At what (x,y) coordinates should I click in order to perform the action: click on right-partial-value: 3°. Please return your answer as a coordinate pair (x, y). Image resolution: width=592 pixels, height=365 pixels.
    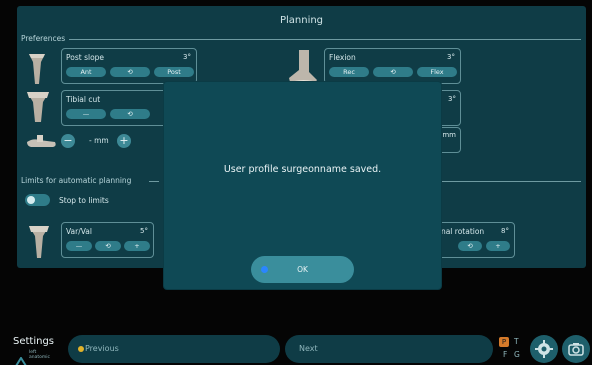
    Looking at the image, I should click on (452, 99).